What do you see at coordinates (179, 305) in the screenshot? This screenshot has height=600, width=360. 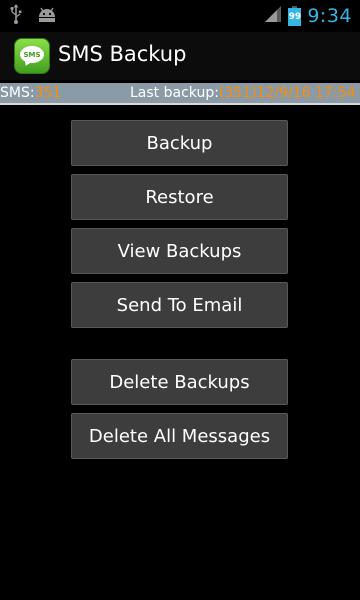 I see `send-to-email-button: Send To Email` at bounding box center [179, 305].